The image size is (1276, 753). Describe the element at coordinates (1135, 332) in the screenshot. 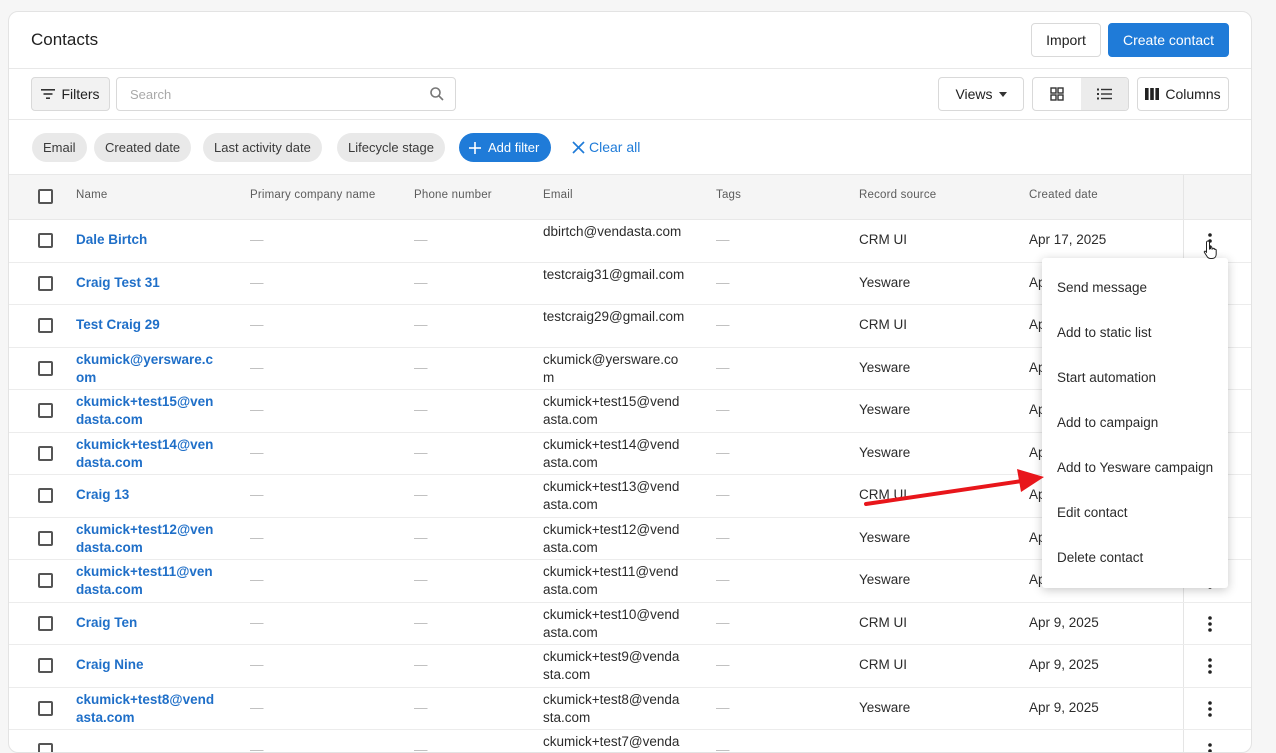

I see `menu-item-add-to-static-list: Add to static list` at that location.